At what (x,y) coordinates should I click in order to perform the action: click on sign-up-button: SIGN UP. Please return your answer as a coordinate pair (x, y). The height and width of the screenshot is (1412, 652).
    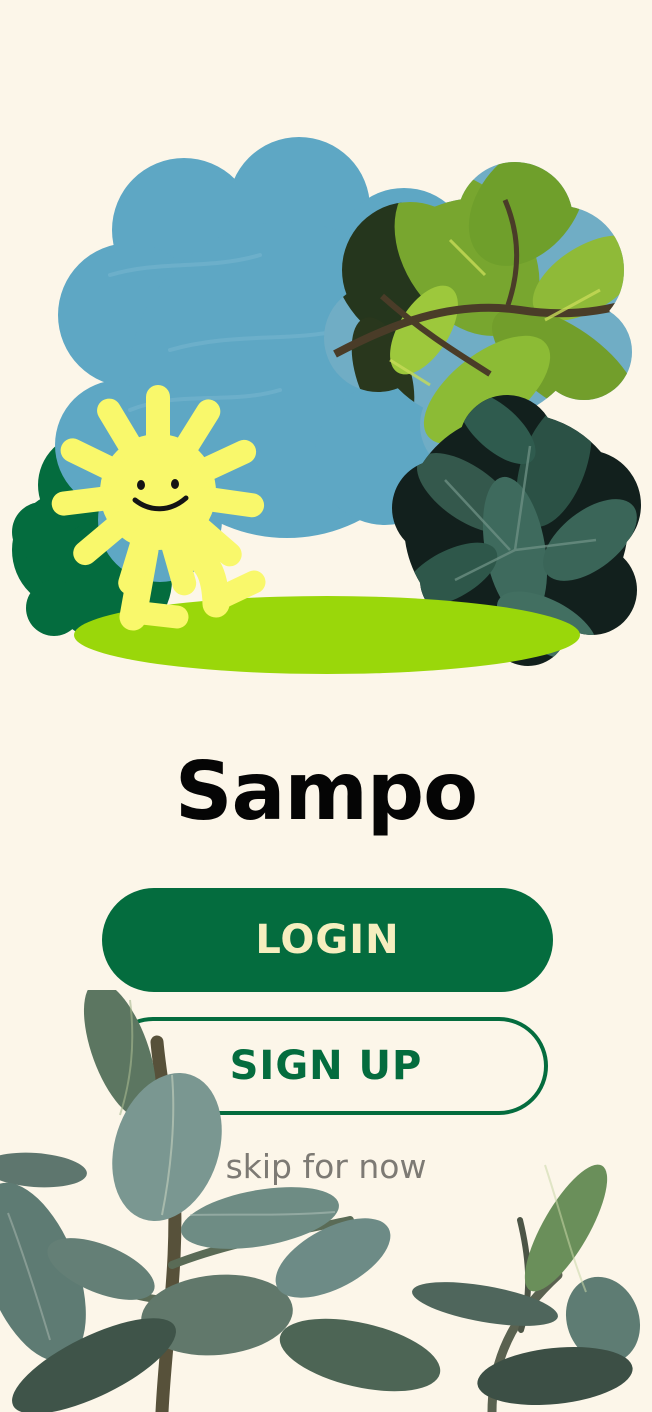
    Looking at the image, I should click on (326, 1066).